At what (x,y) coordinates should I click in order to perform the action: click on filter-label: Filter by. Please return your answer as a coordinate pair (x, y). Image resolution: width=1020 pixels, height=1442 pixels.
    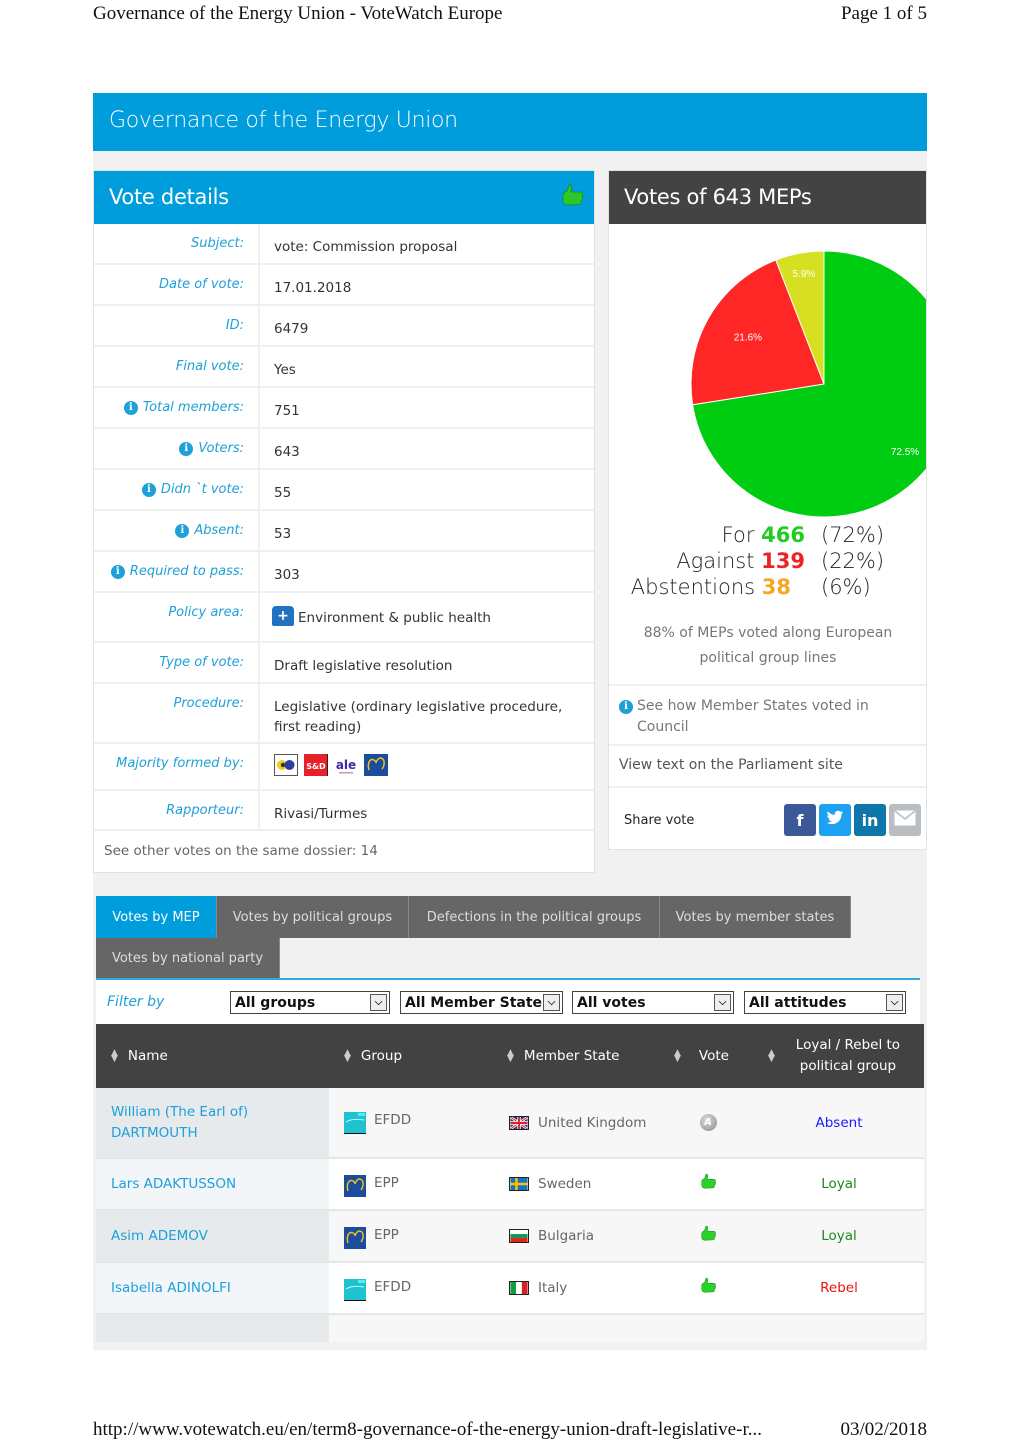
    Looking at the image, I should click on (136, 1002).